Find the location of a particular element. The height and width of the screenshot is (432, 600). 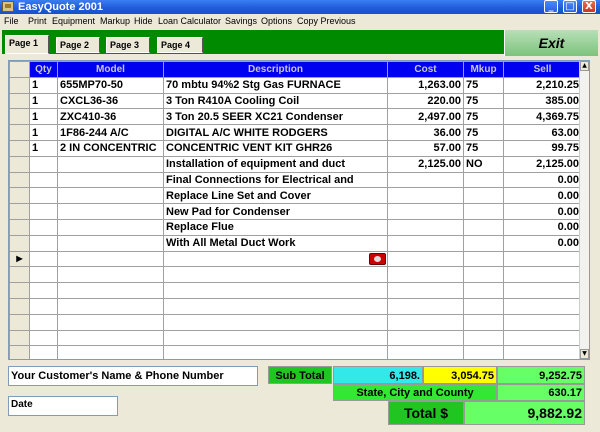

model-cell: 1F86-244 A/C is located at coordinates (110, 132).